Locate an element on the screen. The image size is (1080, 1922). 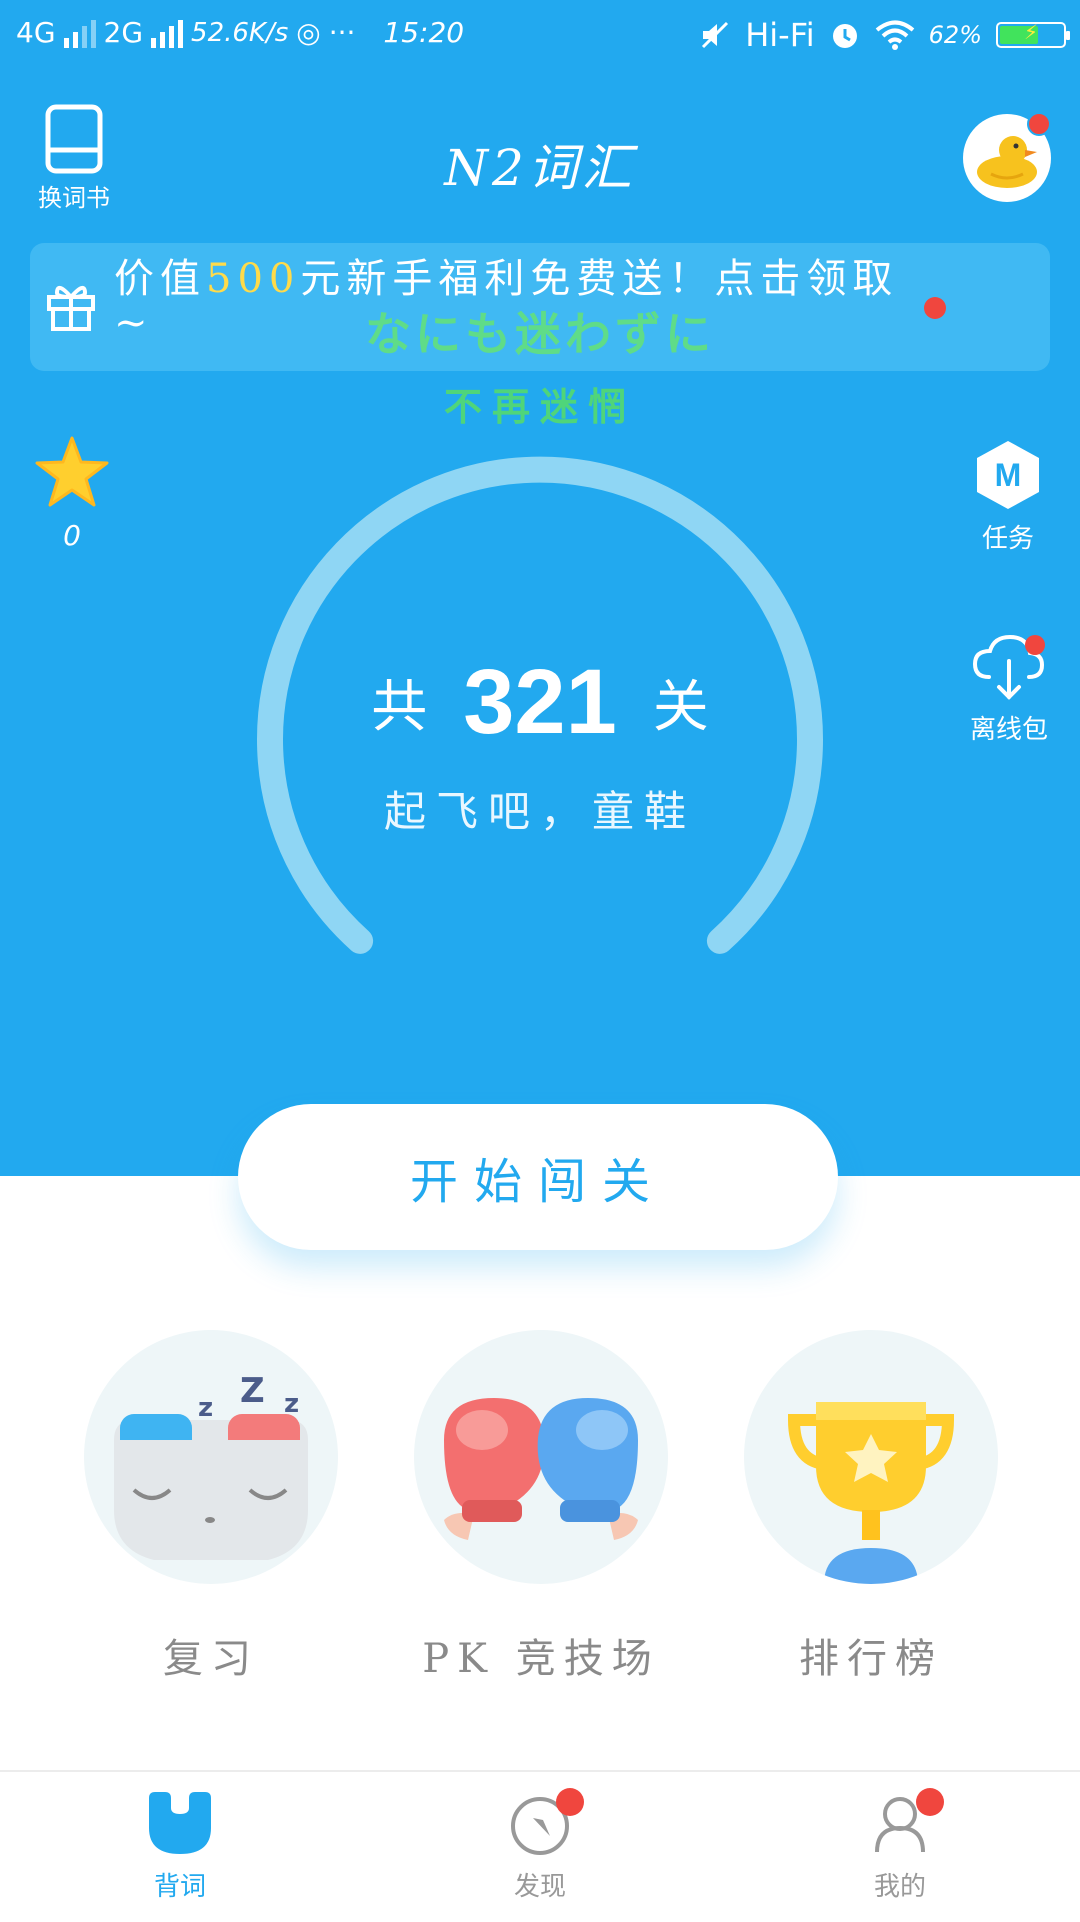
battery-icon: ⚡ is located at coordinates (1033, 34).